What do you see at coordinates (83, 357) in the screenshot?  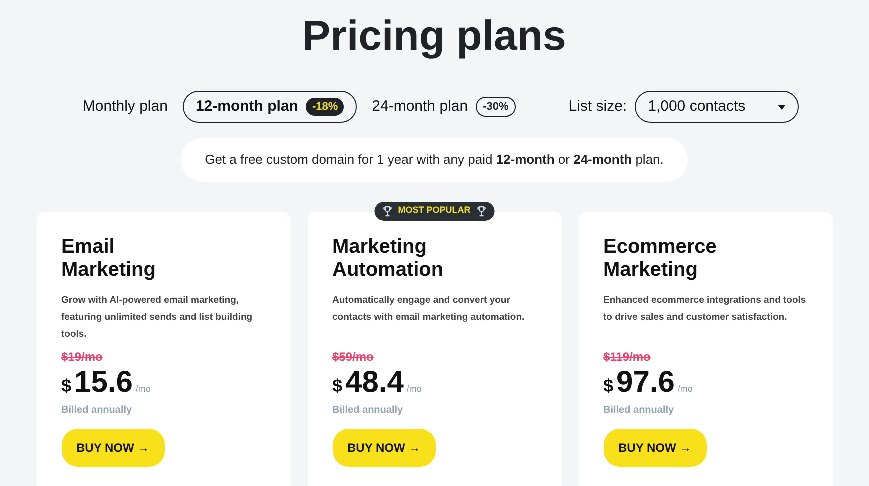 I see `old-price: $19/mo` at bounding box center [83, 357].